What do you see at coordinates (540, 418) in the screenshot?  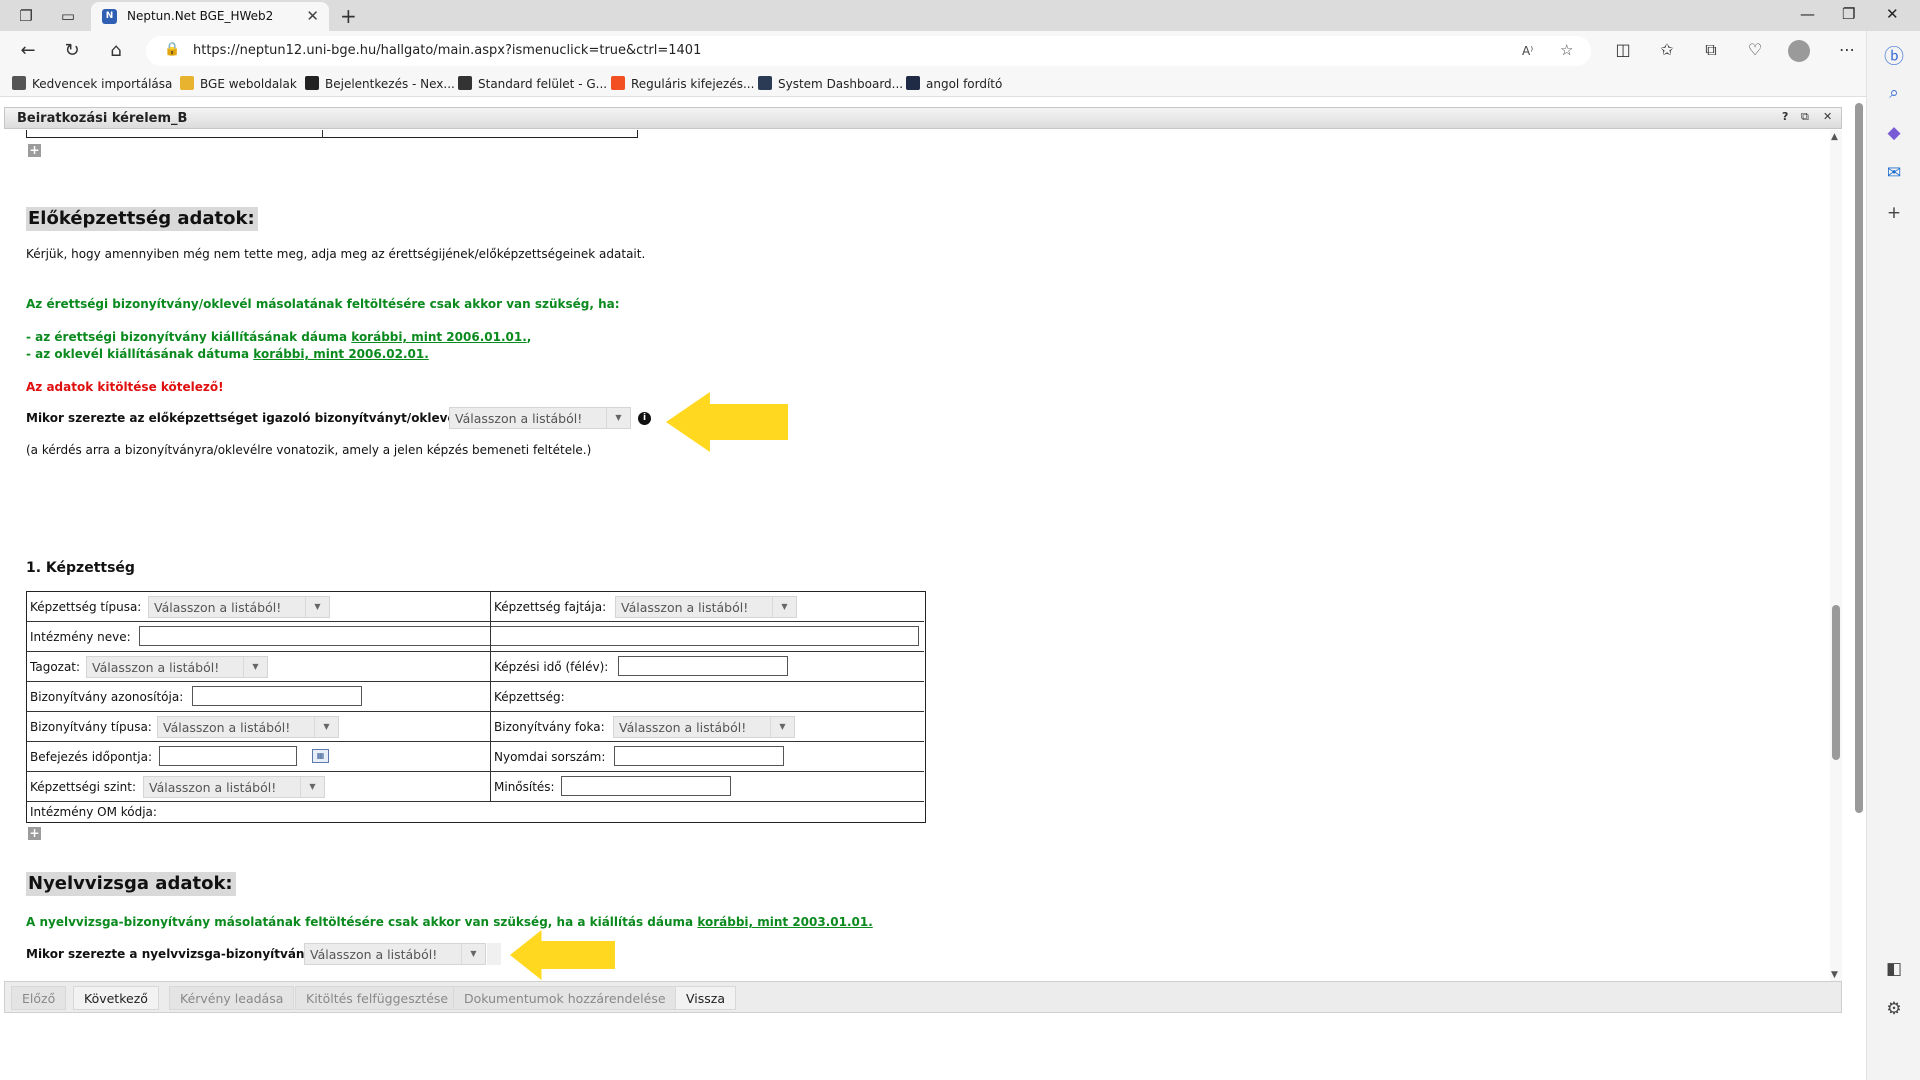 I see `prior-education-date-dropdown: Válasszon a listából! ▼` at bounding box center [540, 418].